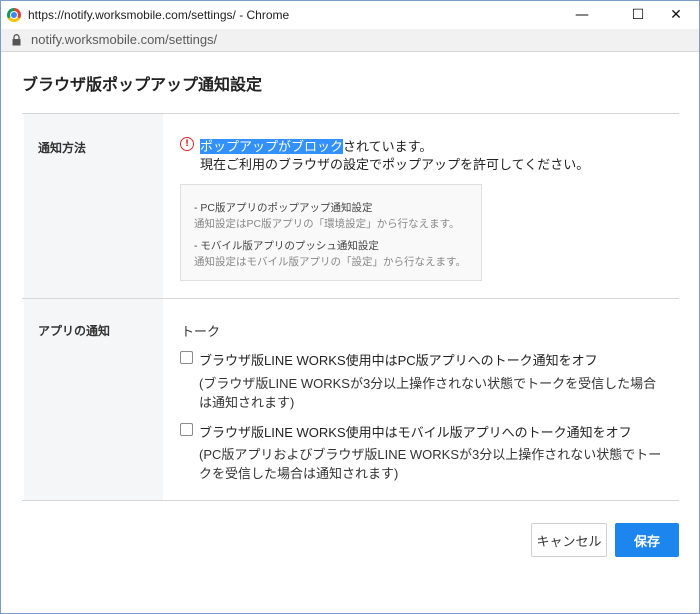  What do you see at coordinates (415, 431) in the screenshot?
I see `mobile-talk-off-label: ブラウザ版LINE WORKS使用中はモバイル版アプリへのトーク通知をオフ` at bounding box center [415, 431].